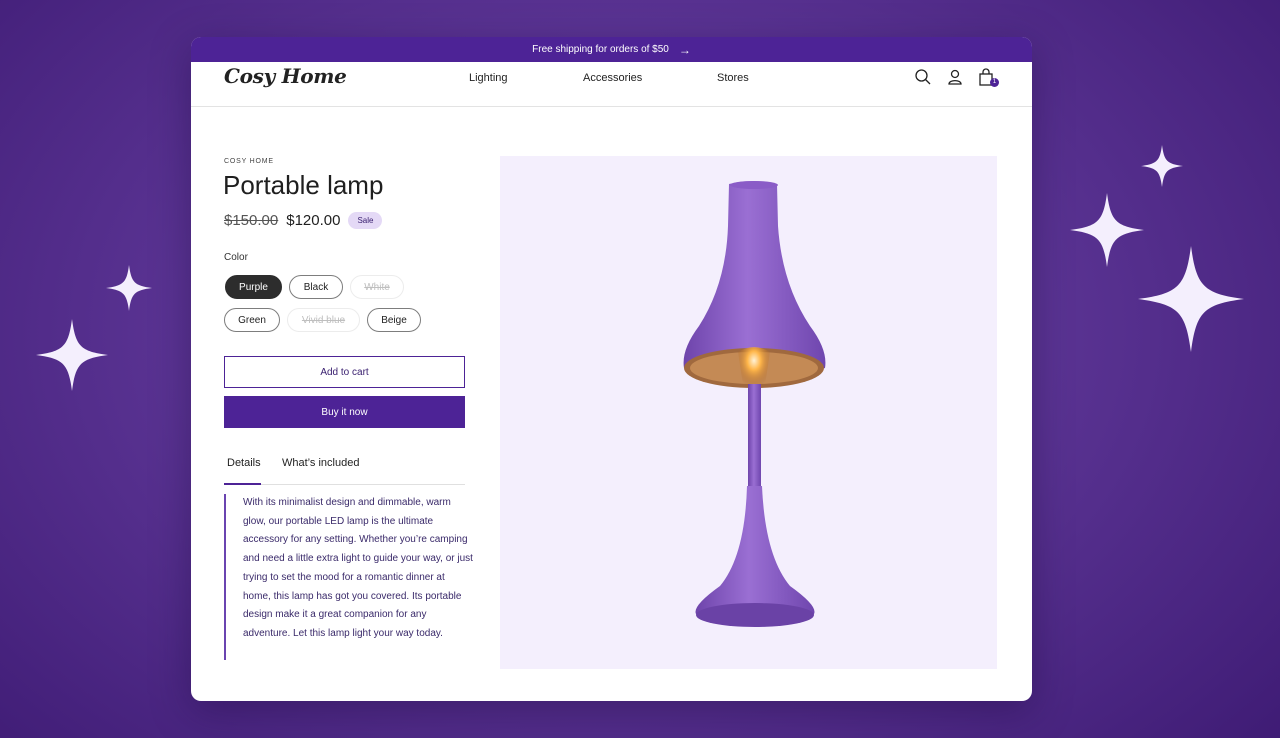 This screenshot has height=738, width=1280. Describe the element at coordinates (754, 404) in the screenshot. I see `lamp-image` at that location.